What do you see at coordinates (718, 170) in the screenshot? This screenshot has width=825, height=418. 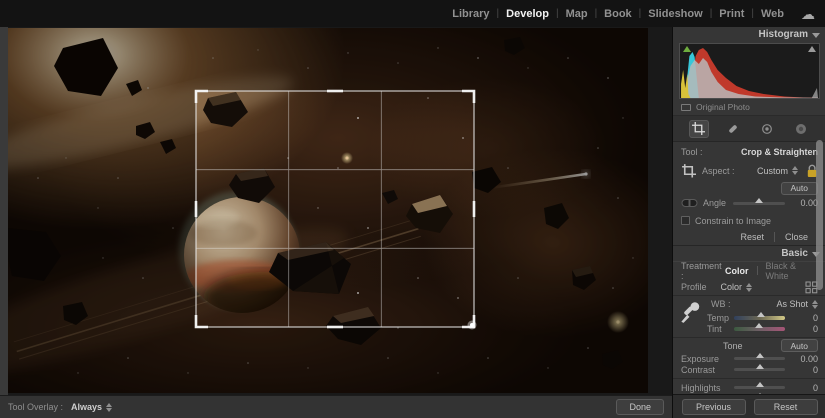 I see `aspect-label: Aspect :` at bounding box center [718, 170].